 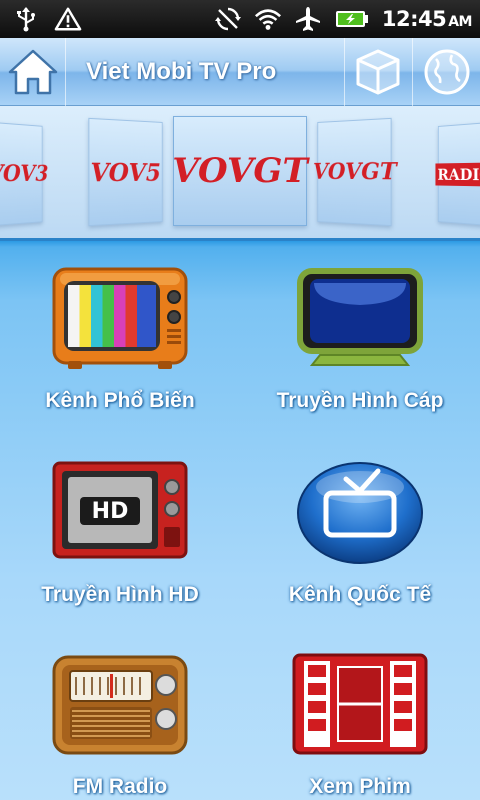 I want to click on app-header: Viet Mobi TV Pro, so click(x=240, y=72).